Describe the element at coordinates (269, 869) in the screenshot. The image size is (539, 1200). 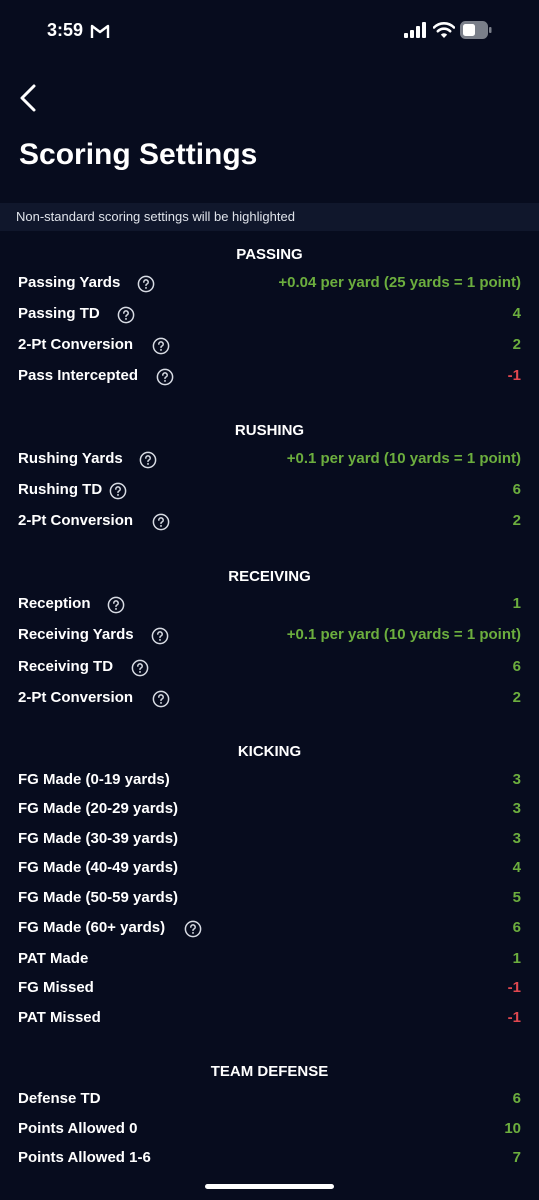
I see `scoring-row: FG Made (40-49 yards) 4` at that location.